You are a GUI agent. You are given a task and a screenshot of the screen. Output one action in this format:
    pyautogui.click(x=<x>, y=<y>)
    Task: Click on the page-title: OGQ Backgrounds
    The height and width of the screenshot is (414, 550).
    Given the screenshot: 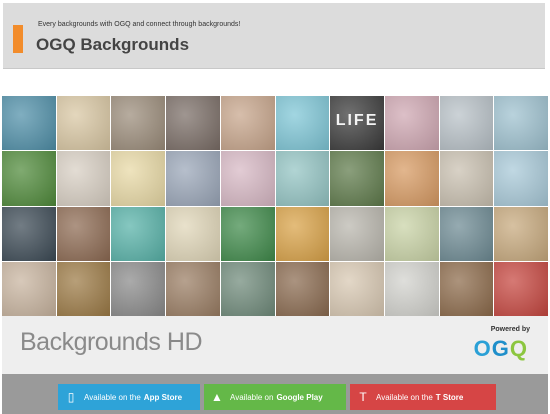 What is the action you would take?
    pyautogui.click(x=113, y=44)
    